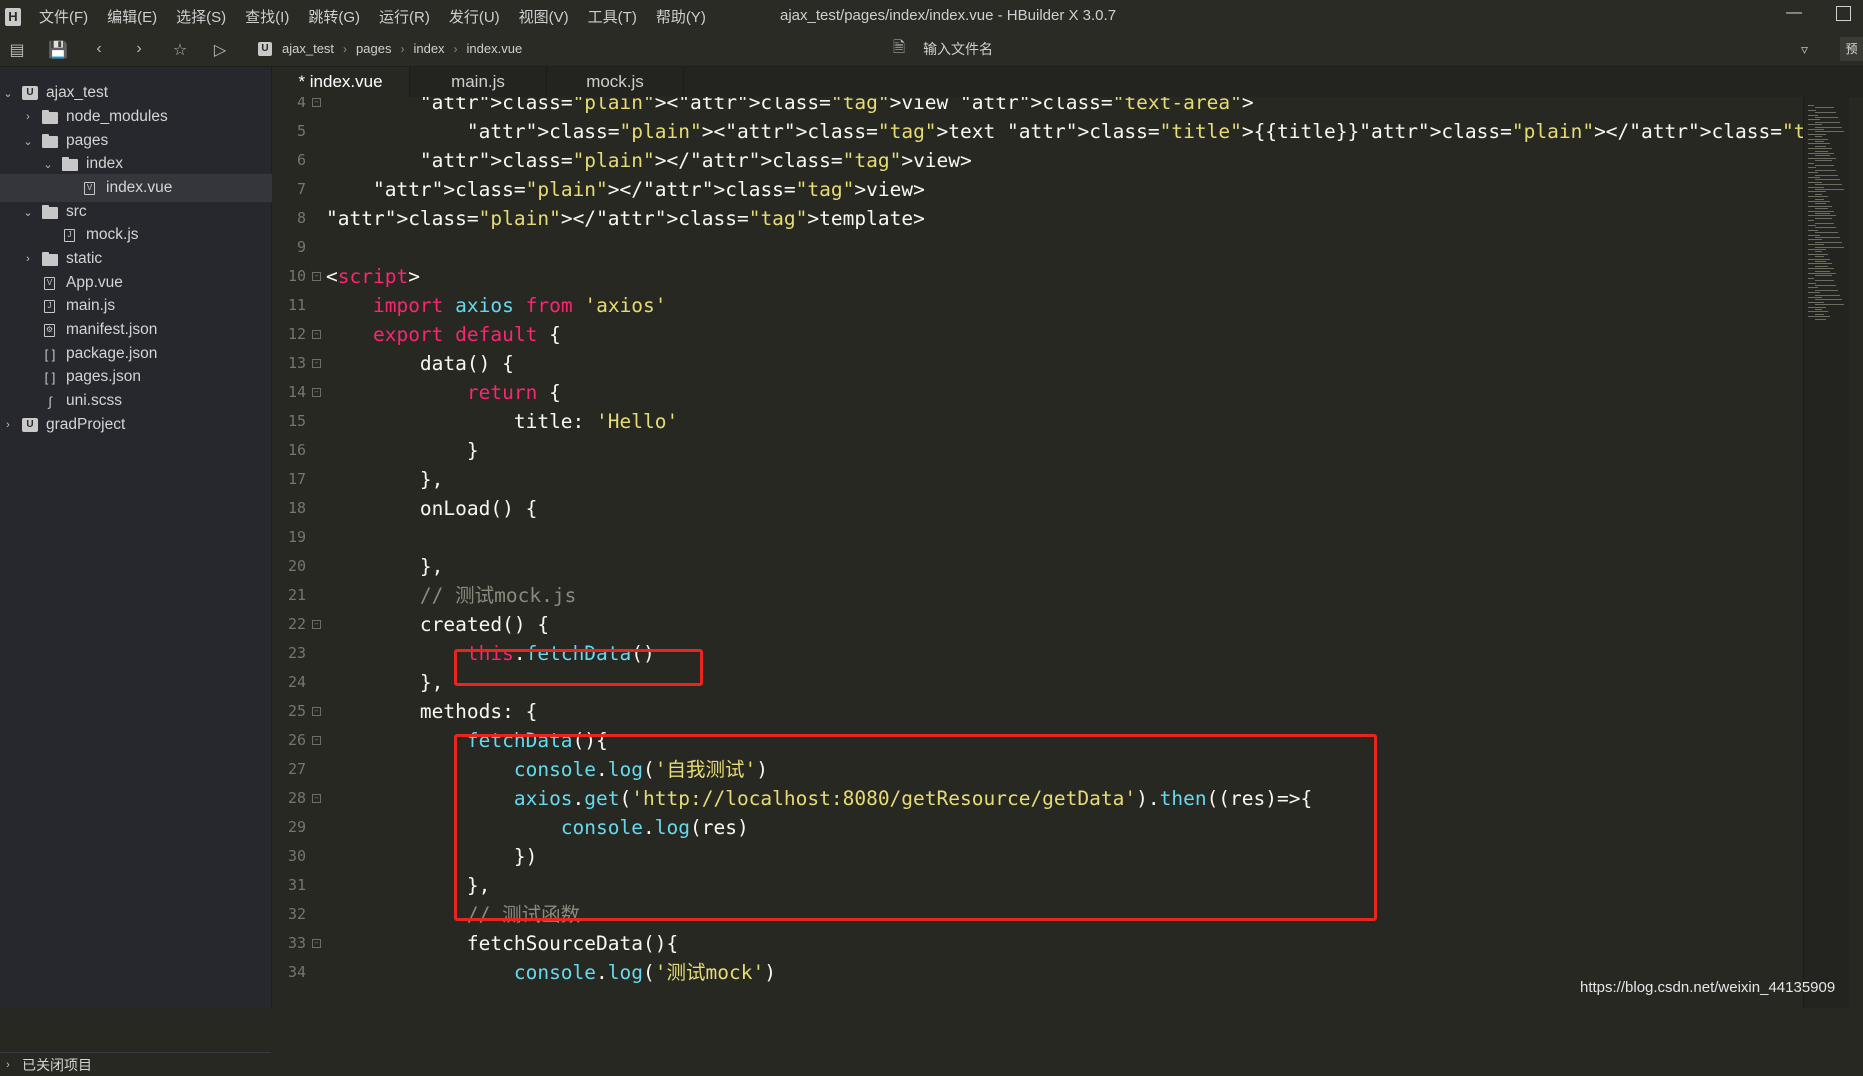 This screenshot has width=1863, height=1076. Describe the element at coordinates (1037, 711) in the screenshot. I see `code-line: 25− methods: {` at that location.